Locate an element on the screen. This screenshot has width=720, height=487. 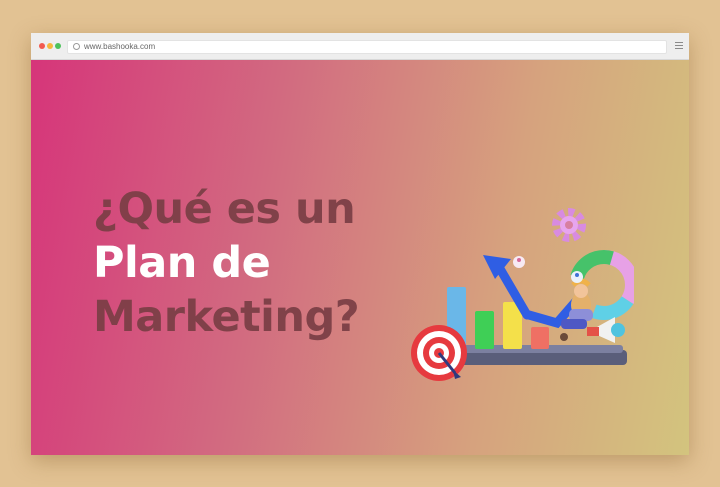
target-icon is located at coordinates (439, 353).